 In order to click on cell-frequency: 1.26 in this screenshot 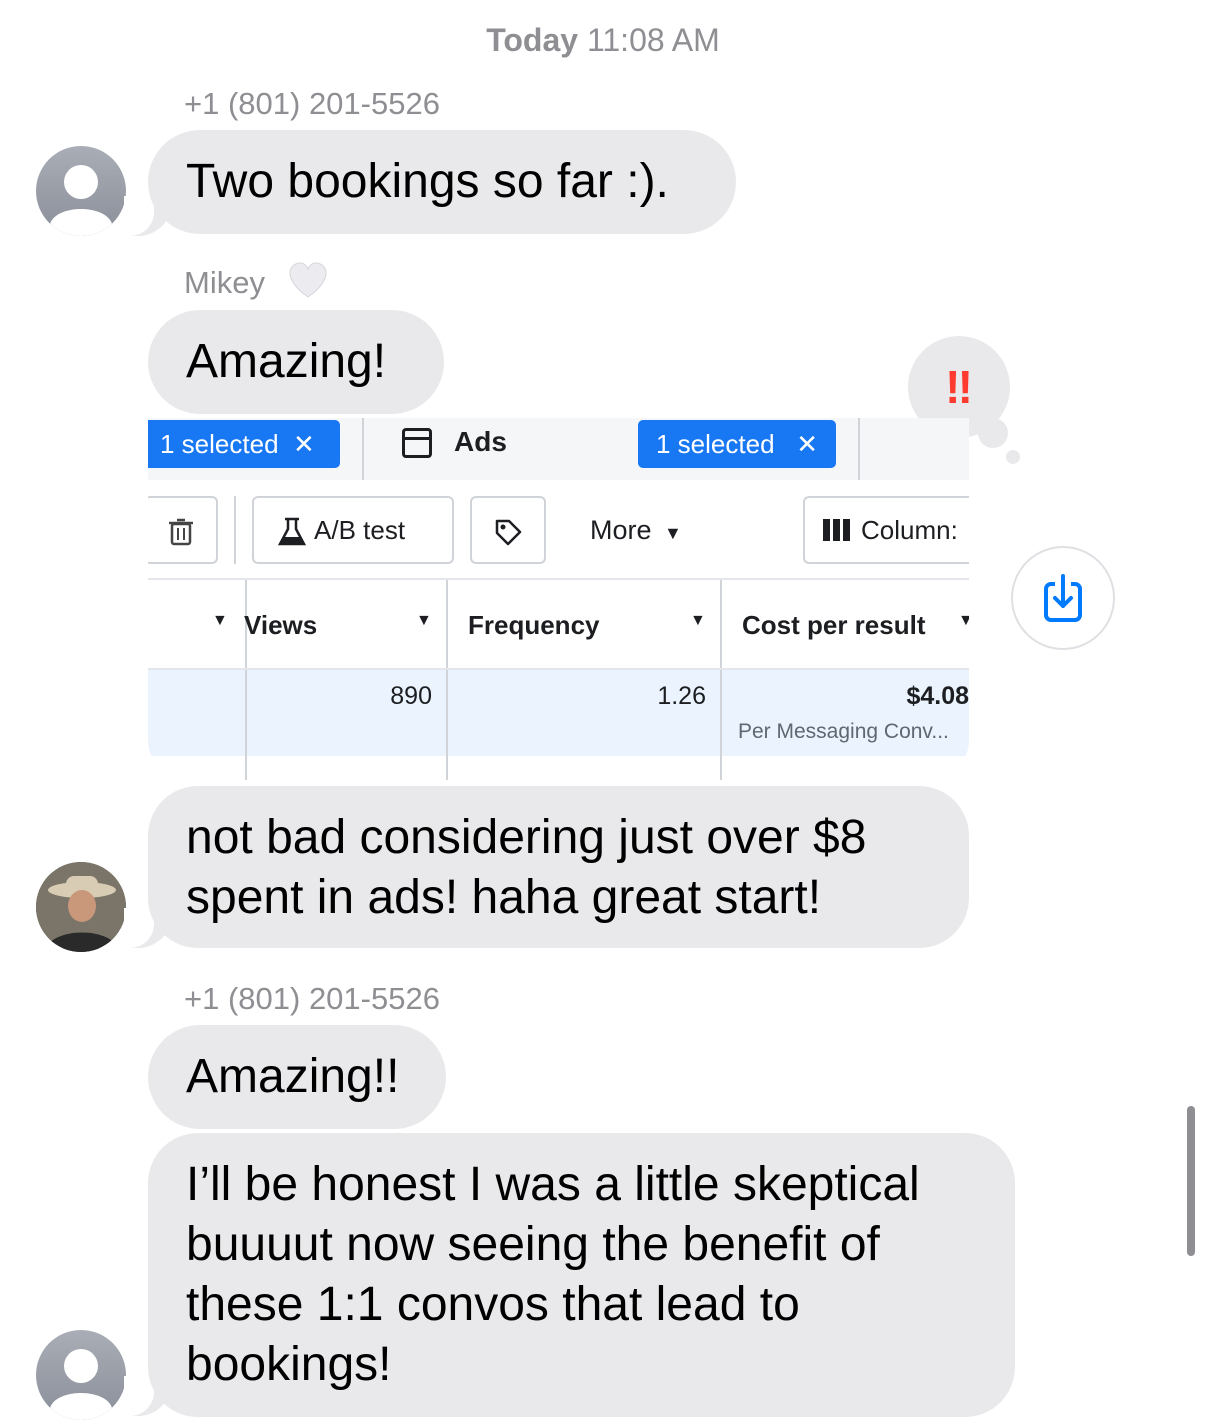, I will do `click(681, 696)`.